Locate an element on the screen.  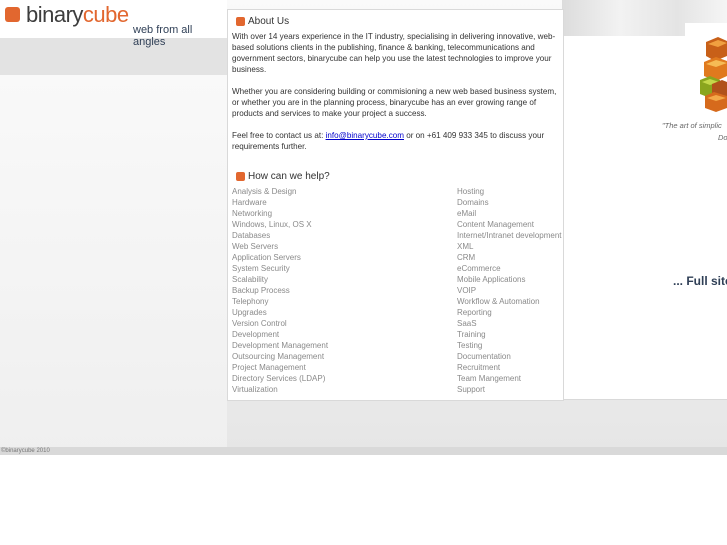
service-item: Development Management is located at coordinates (280, 345).